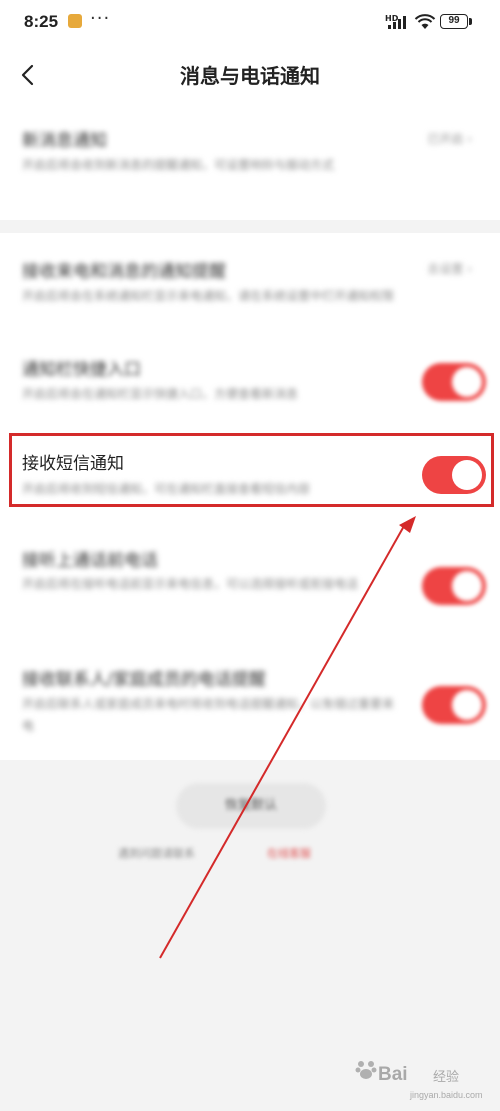  I want to click on answer-call-toggle, so click(454, 586).